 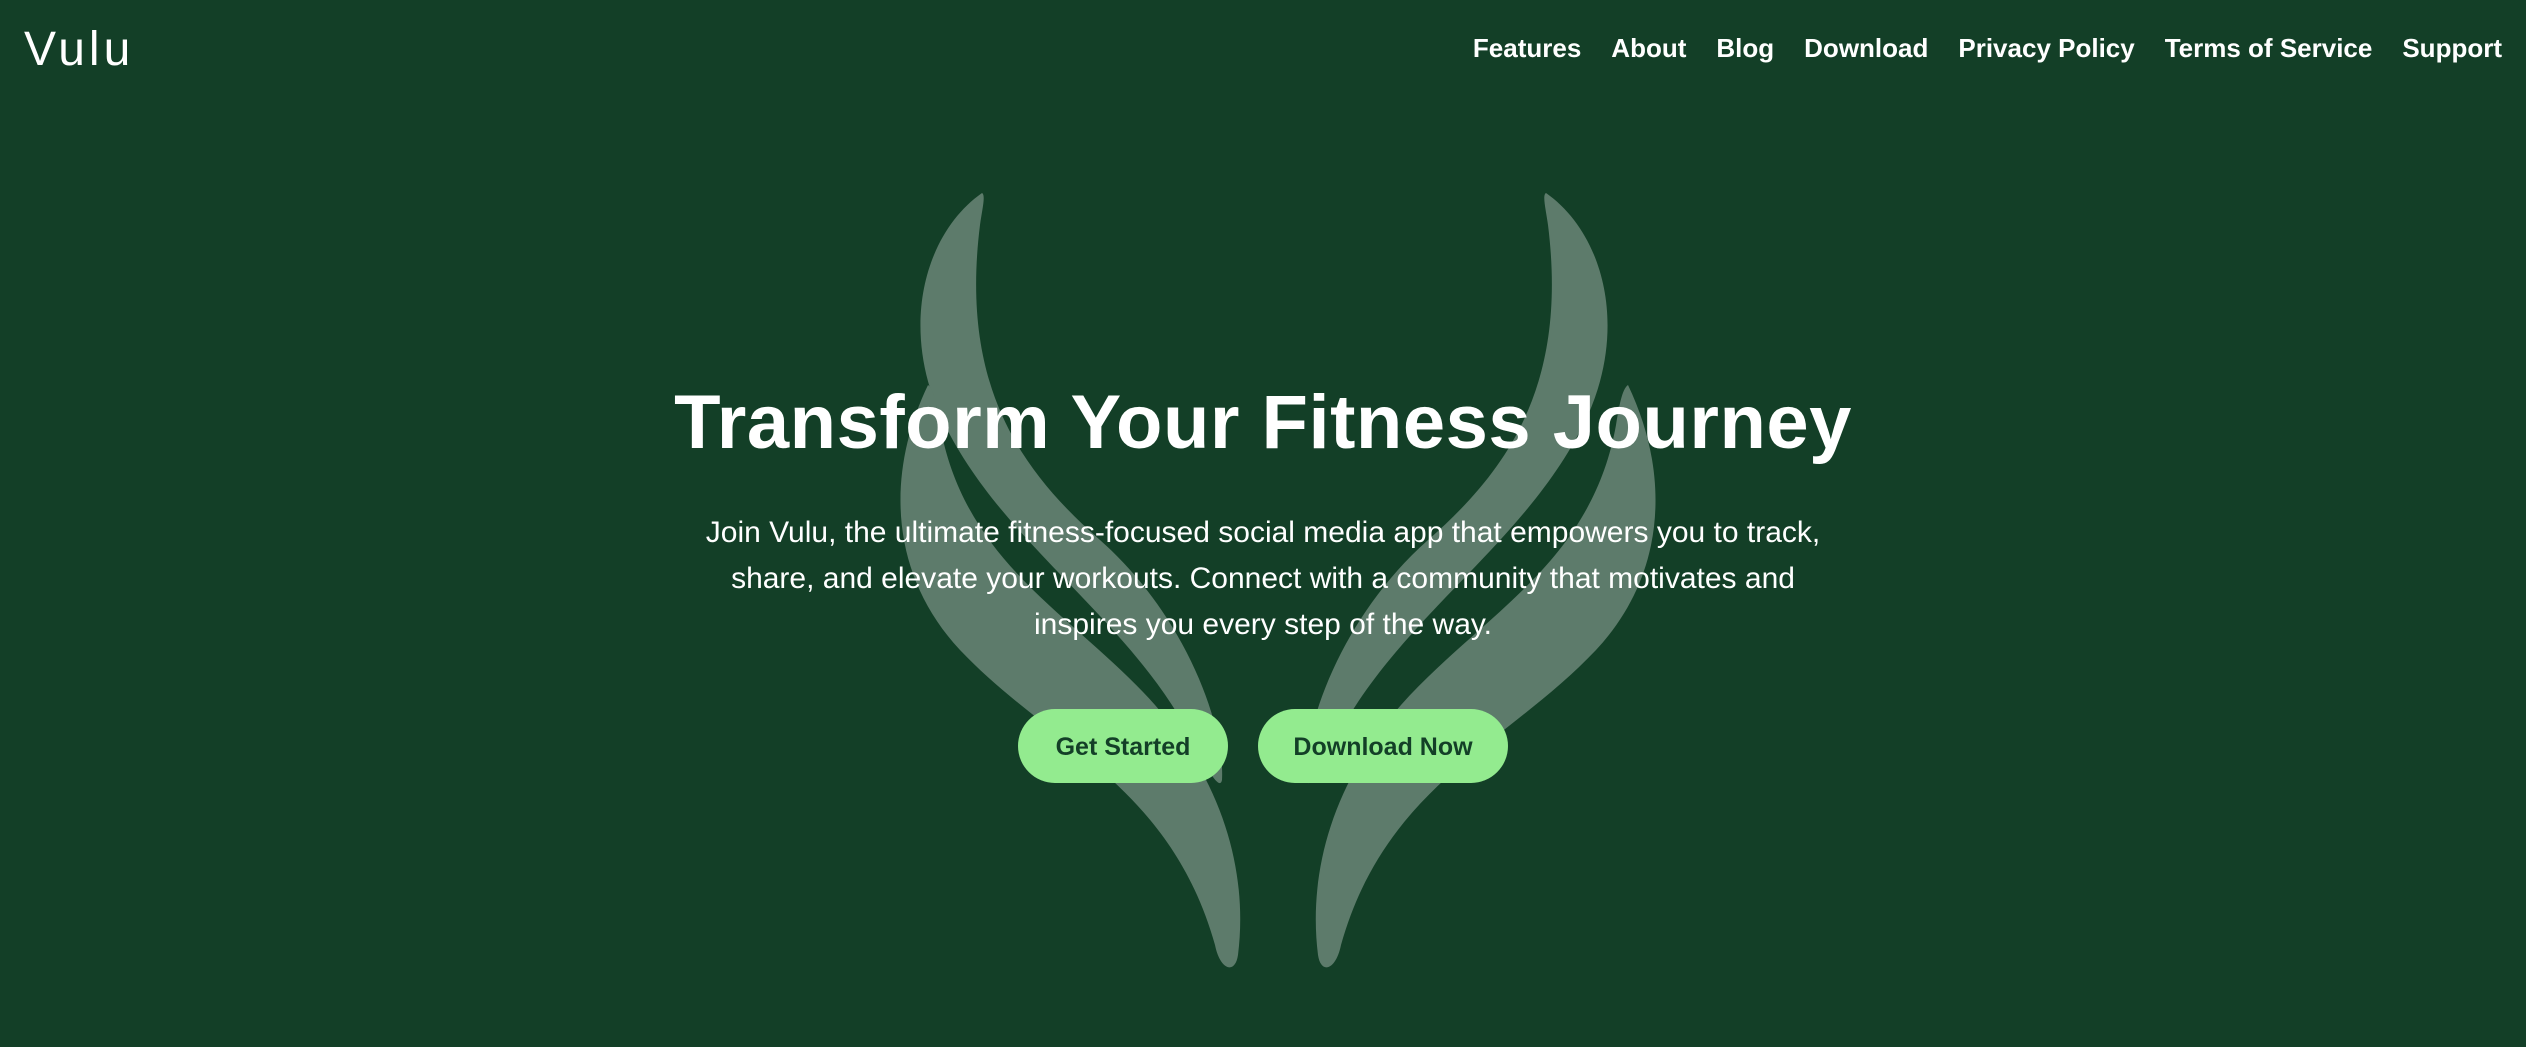 I want to click on nav-link-privacy-policy: Privacy Policy, so click(x=2046, y=48).